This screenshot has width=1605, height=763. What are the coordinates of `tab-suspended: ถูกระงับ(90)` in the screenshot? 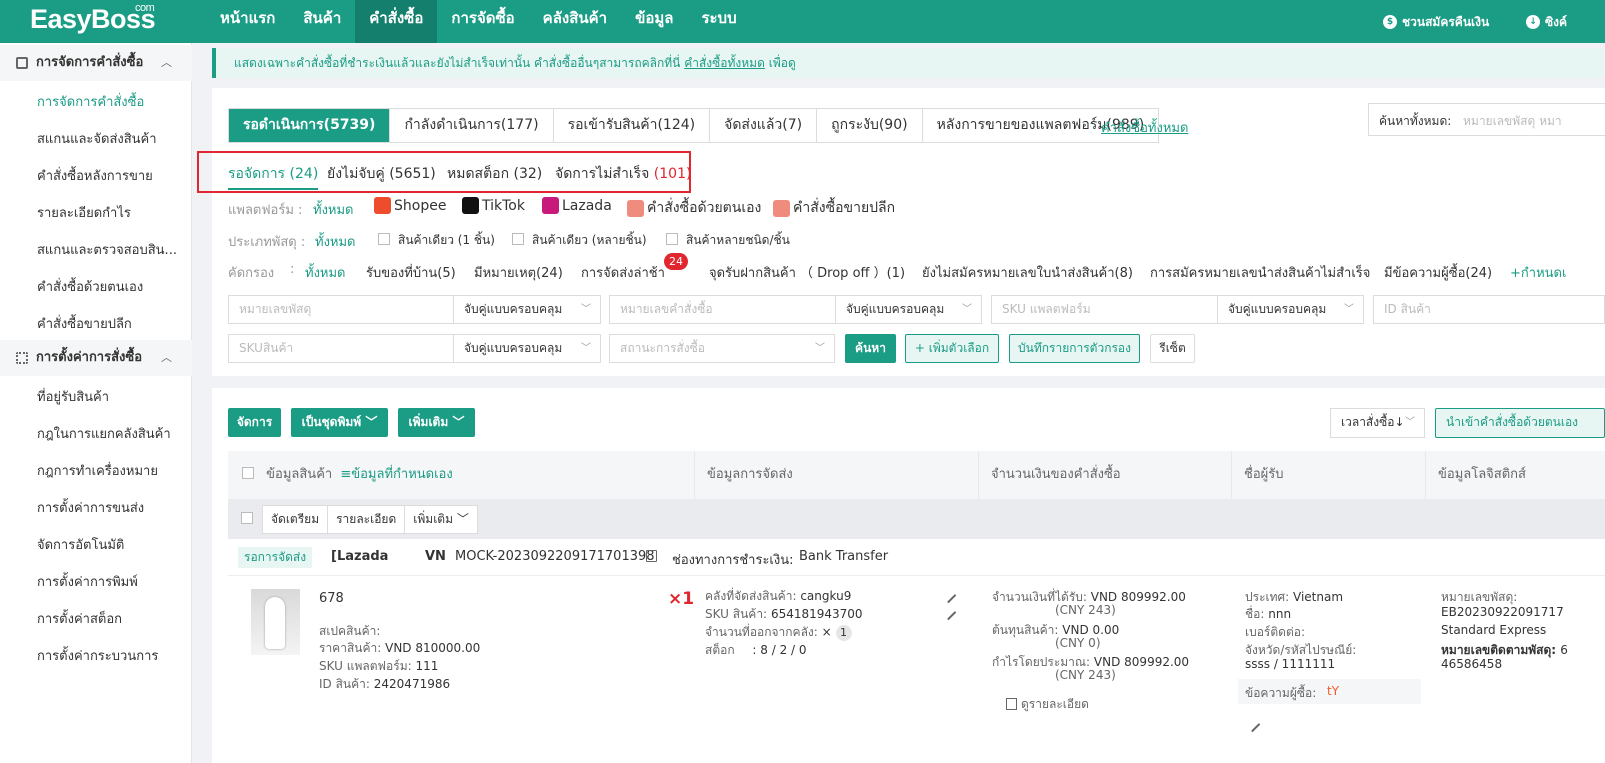 It's located at (870, 125).